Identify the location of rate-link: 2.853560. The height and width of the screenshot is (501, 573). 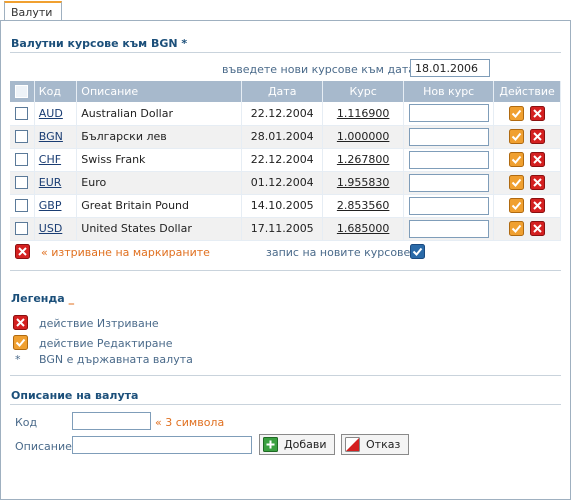
(363, 205).